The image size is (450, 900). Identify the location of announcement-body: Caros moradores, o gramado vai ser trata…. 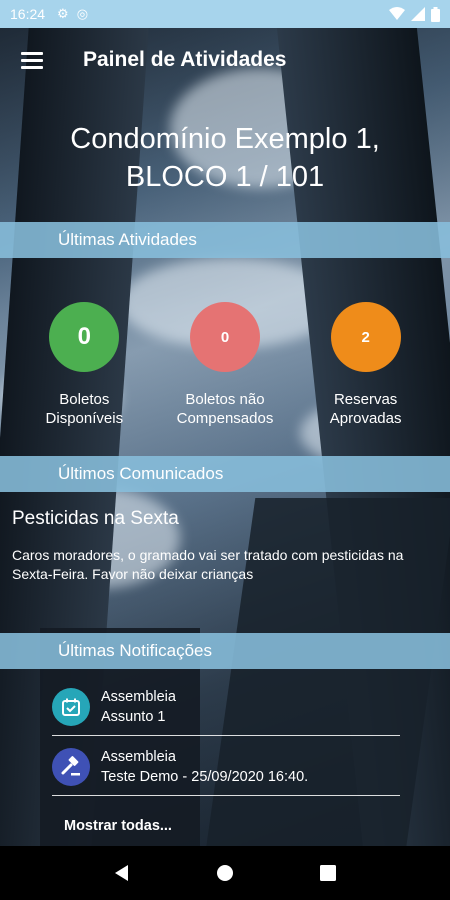
(226, 565).